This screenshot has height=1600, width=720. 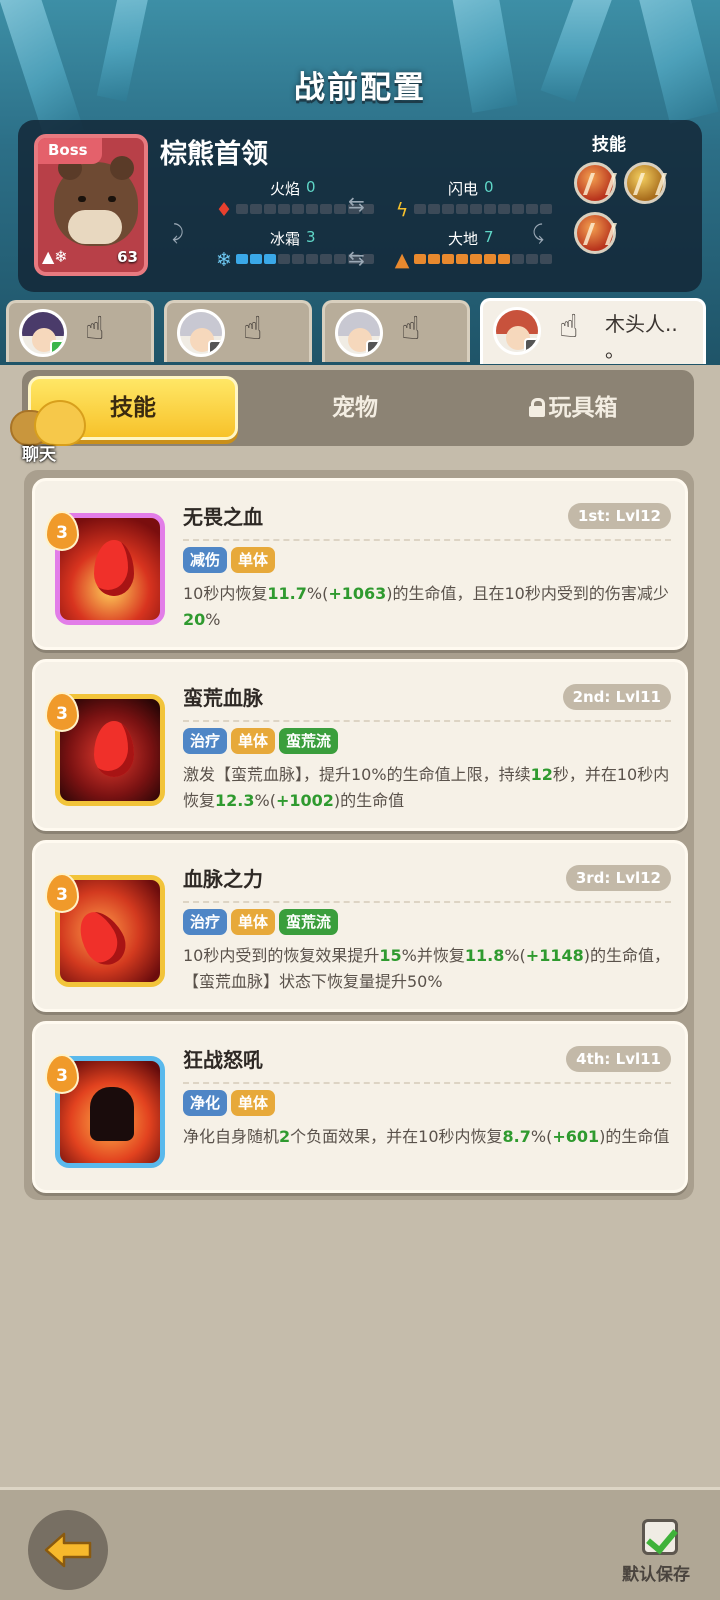 What do you see at coordinates (402, 210) in the screenshot?
I see `lightning-icon: ϟ` at bounding box center [402, 210].